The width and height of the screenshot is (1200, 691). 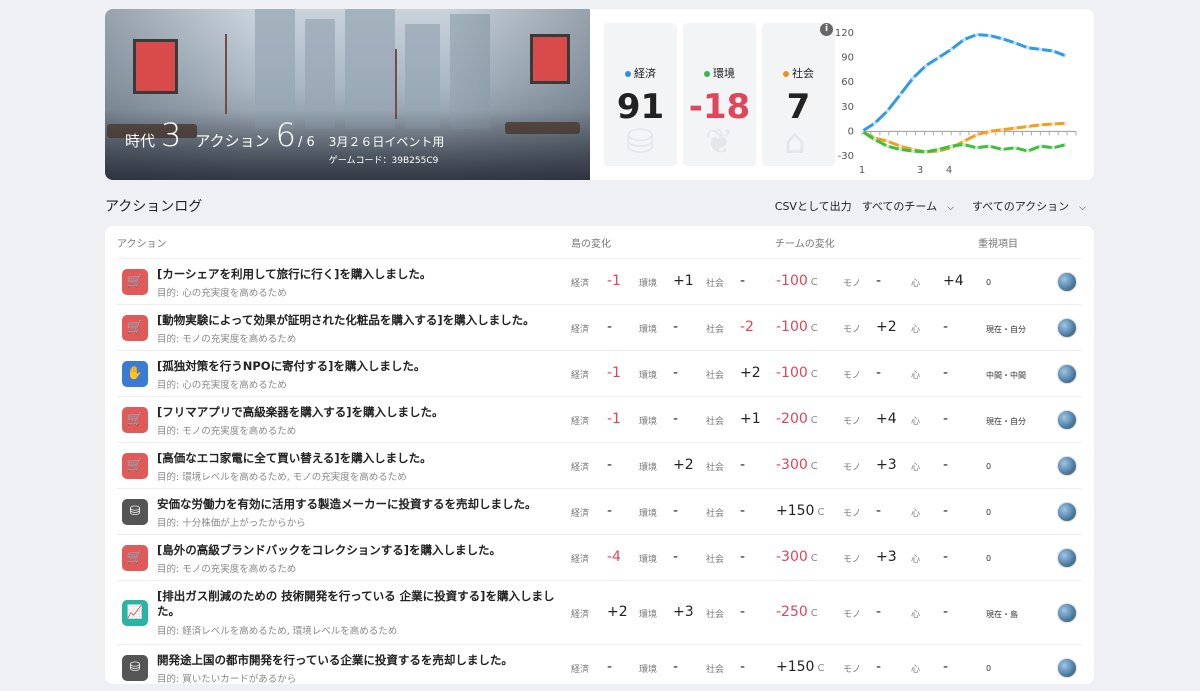 I want to click on important-item: 現在・自分, so click(x=1006, y=421).